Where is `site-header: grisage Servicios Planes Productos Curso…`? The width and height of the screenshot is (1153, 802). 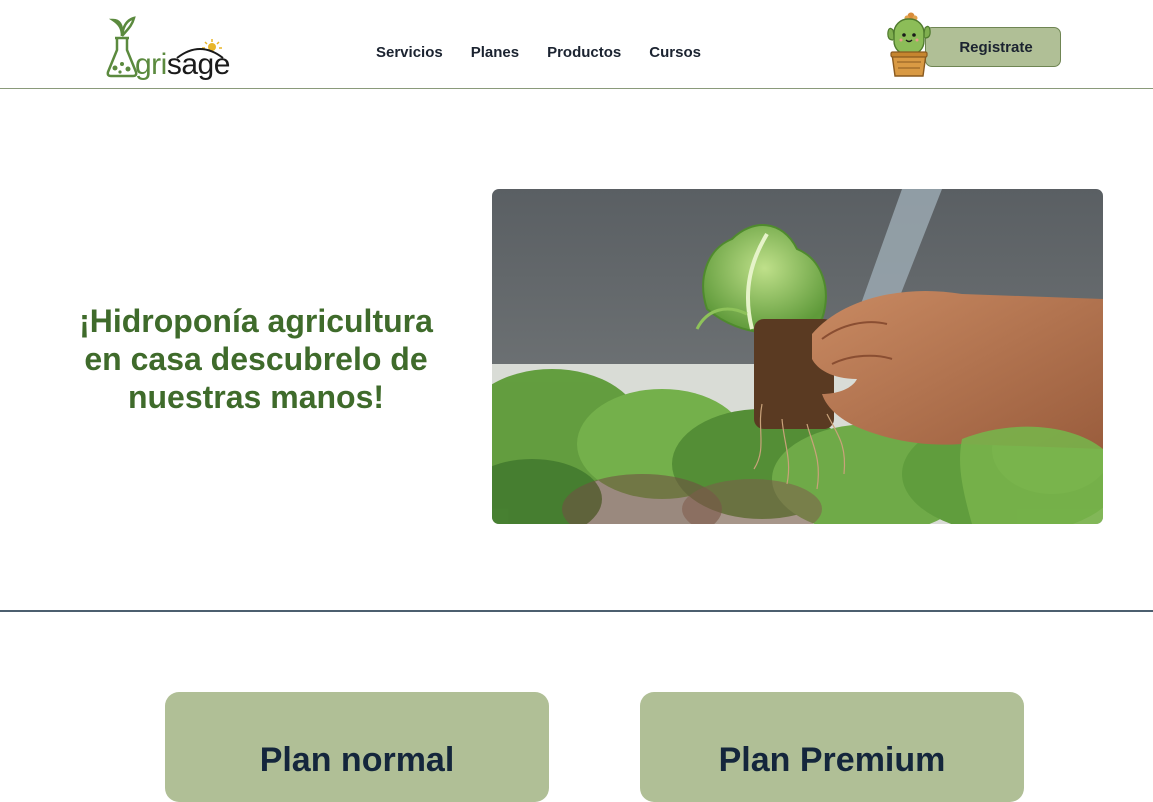
site-header: grisage Servicios Planes Productos Curso… is located at coordinates (576, 44).